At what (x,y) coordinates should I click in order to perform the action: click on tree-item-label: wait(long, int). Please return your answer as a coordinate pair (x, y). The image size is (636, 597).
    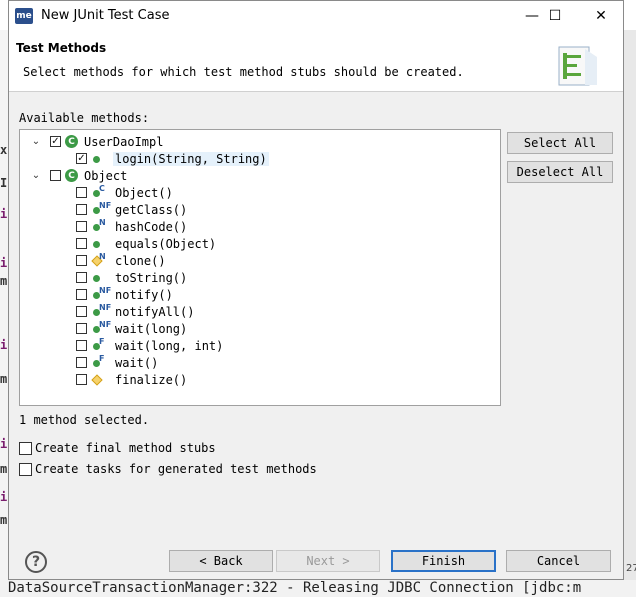
    Looking at the image, I should click on (169, 345).